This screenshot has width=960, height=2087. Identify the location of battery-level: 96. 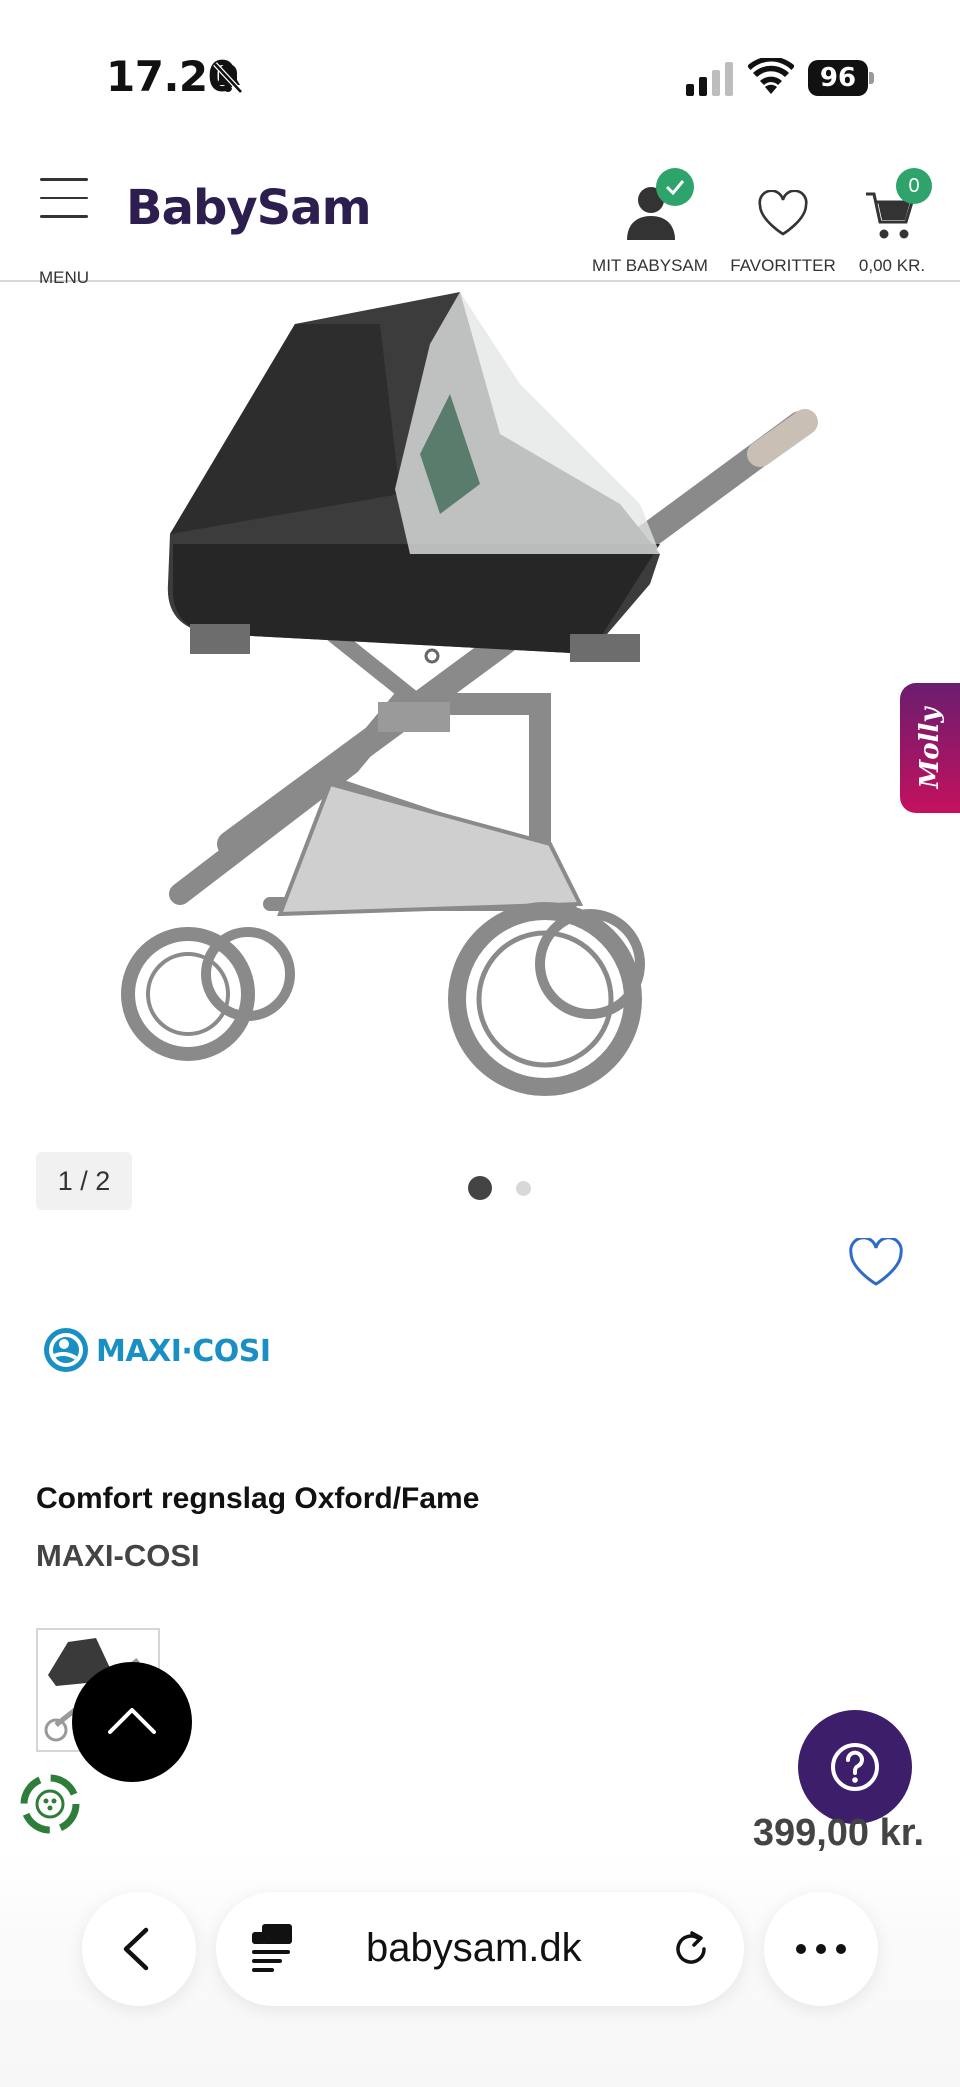
(838, 78).